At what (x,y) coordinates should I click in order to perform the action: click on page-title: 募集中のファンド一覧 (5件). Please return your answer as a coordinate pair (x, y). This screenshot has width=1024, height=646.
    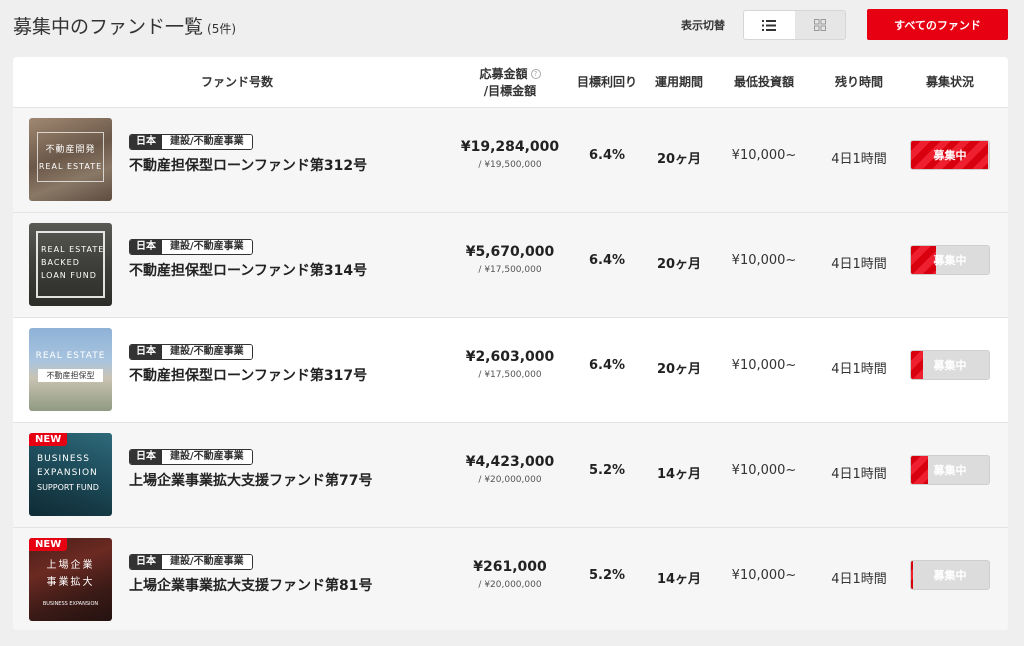
    Looking at the image, I should click on (124, 25).